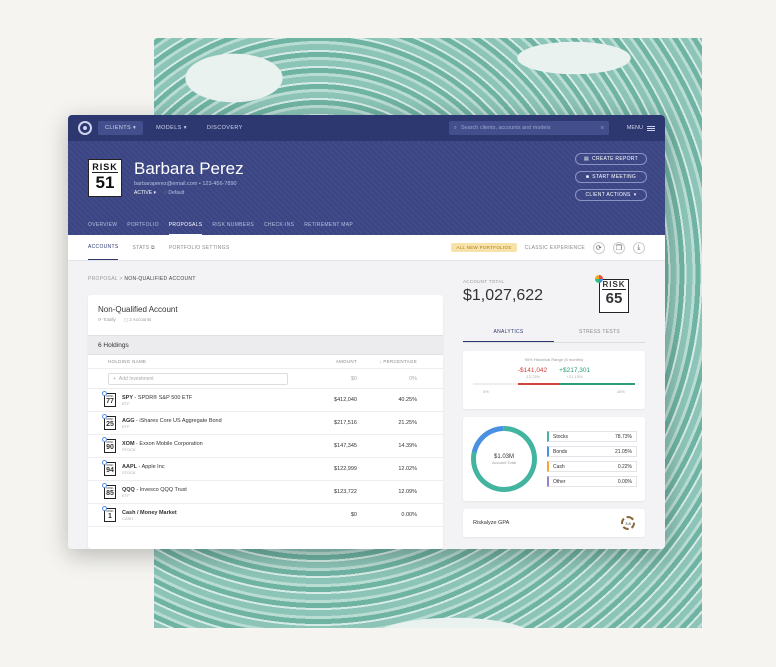  What do you see at coordinates (611, 159) in the screenshot?
I see `create-report-button: ▤ CREATE REPORT` at bounding box center [611, 159].